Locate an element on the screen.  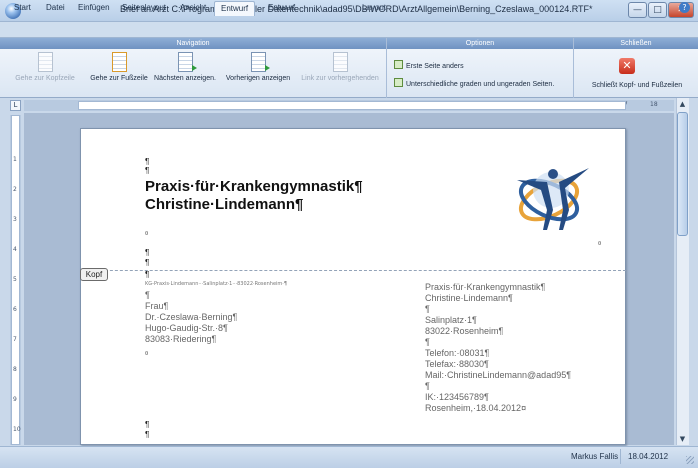
previous-section-icon is located at coordinates (260, 62).